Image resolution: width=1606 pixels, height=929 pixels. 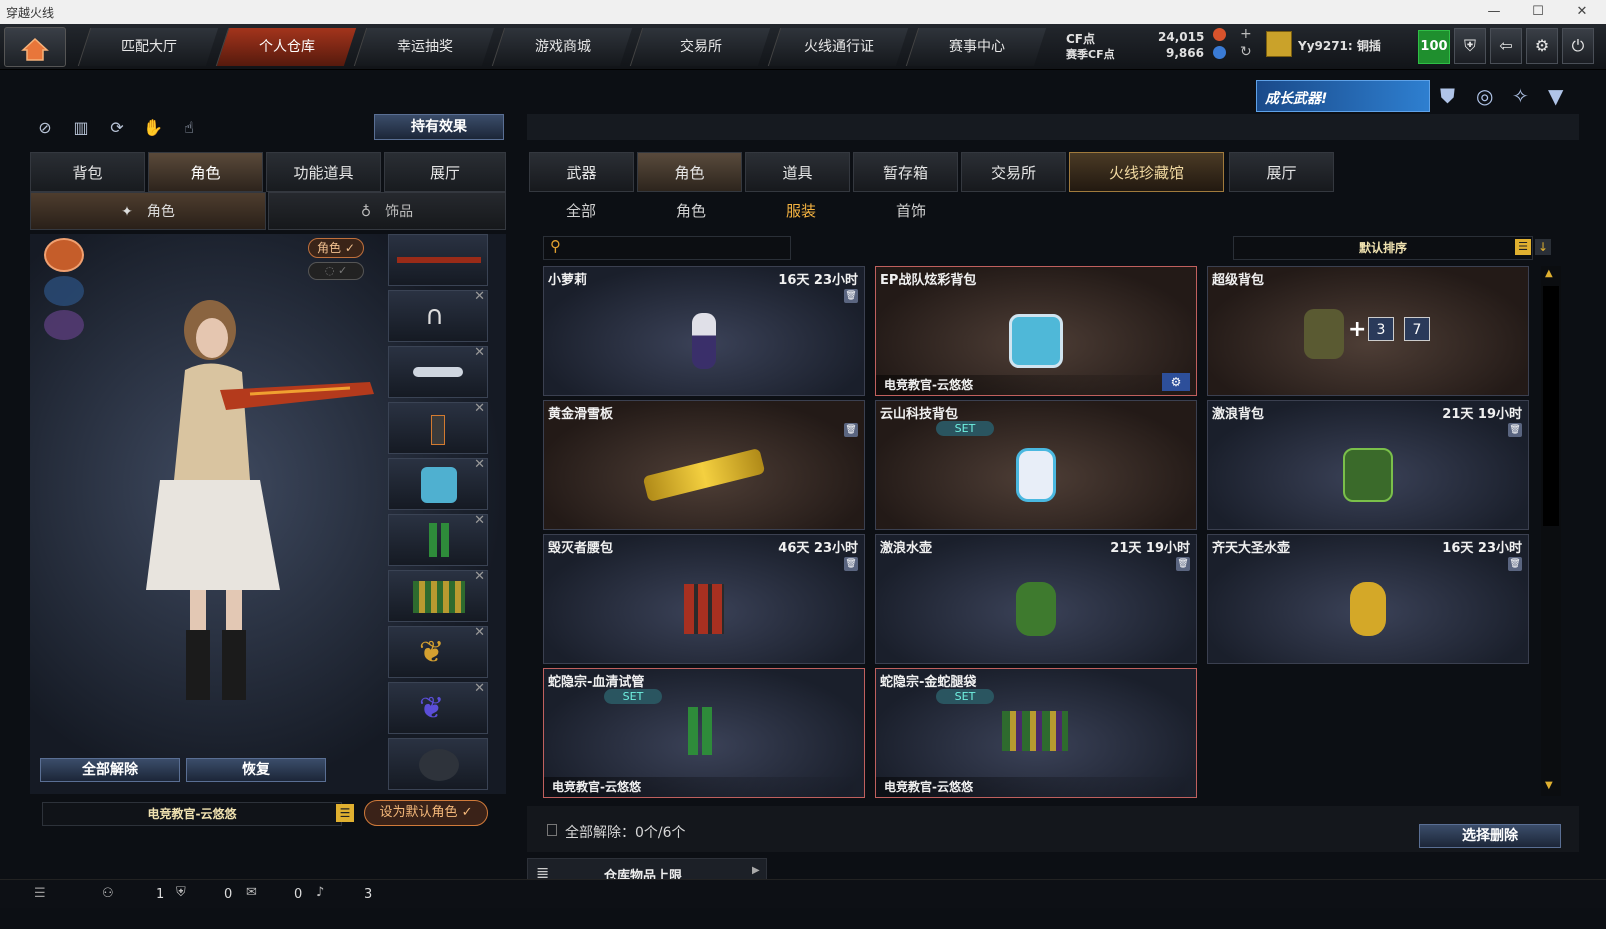 What do you see at coordinates (438, 764) in the screenshot?
I see `slot-empty` at bounding box center [438, 764].